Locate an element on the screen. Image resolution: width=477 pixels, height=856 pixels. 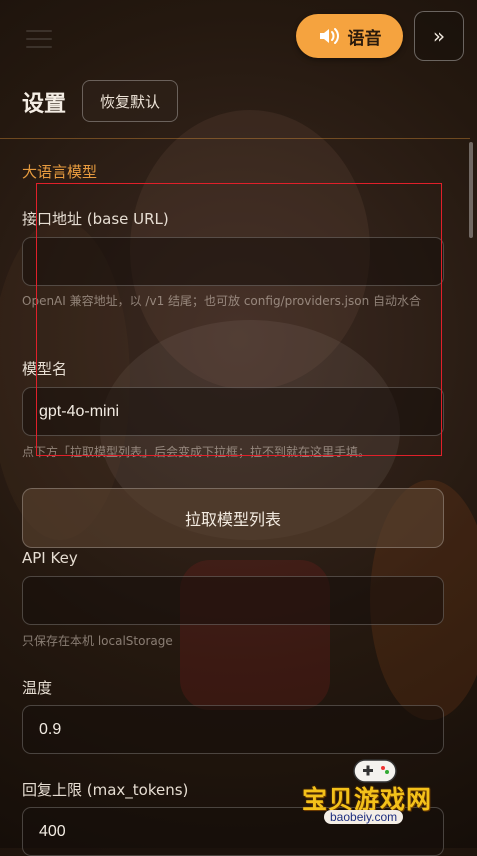
max-tokens-label: 回复上限 (max_tokens) is located at coordinates (105, 790).